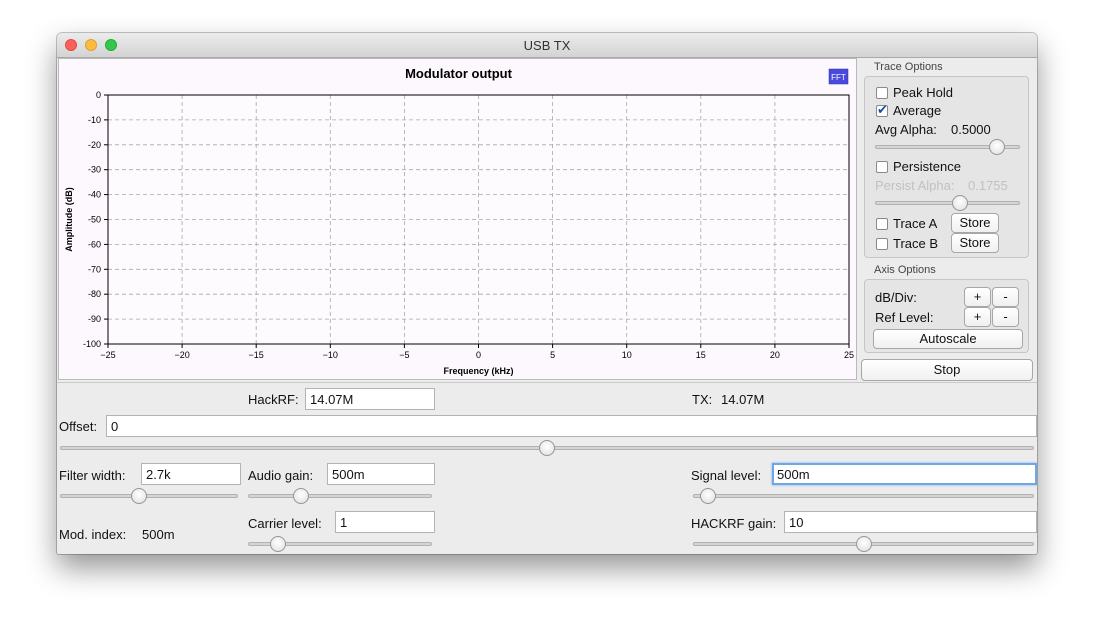 This screenshot has width=1094, height=633. I want to click on title-bar: USB TX, so click(547, 45).